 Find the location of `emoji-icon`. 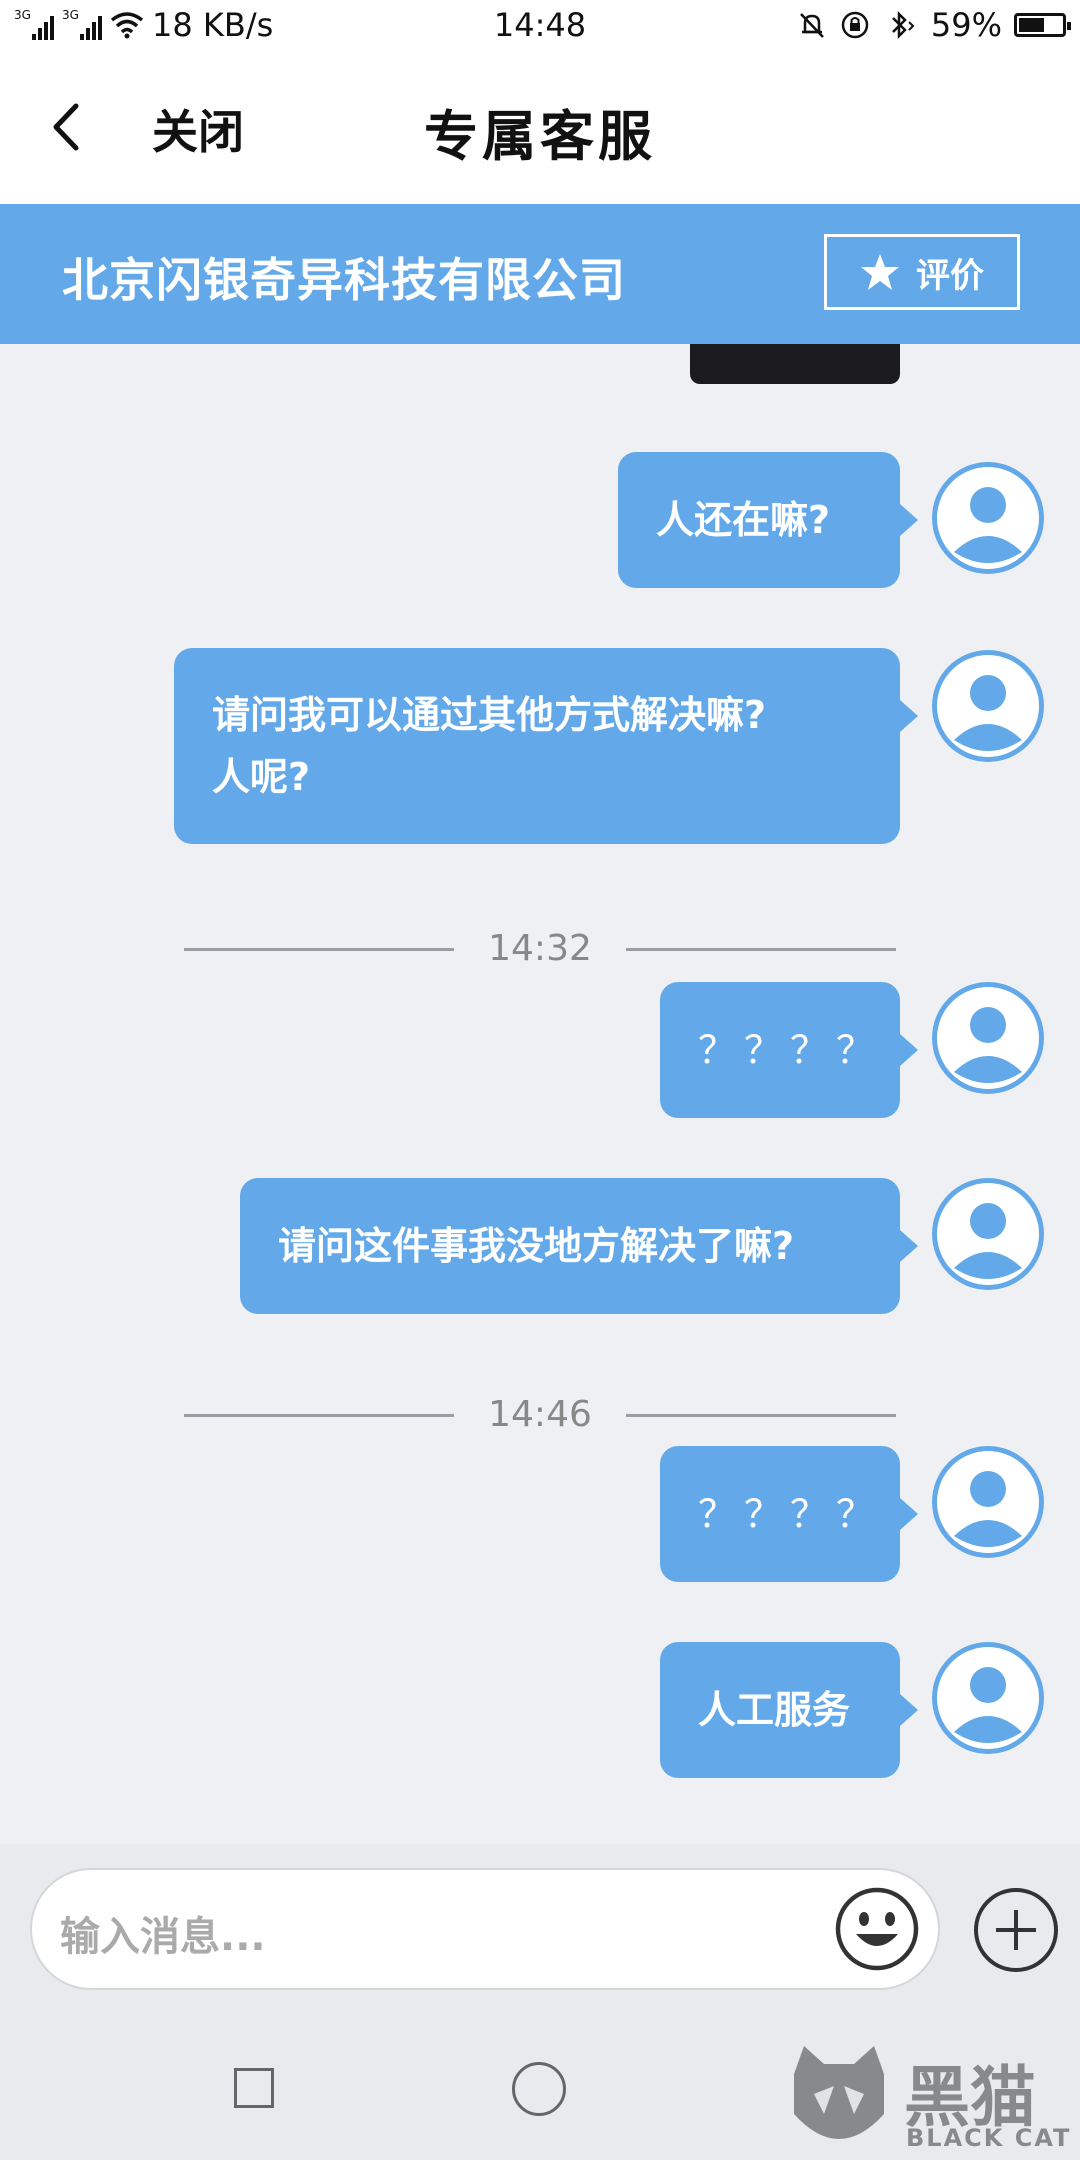

emoji-icon is located at coordinates (877, 1929).